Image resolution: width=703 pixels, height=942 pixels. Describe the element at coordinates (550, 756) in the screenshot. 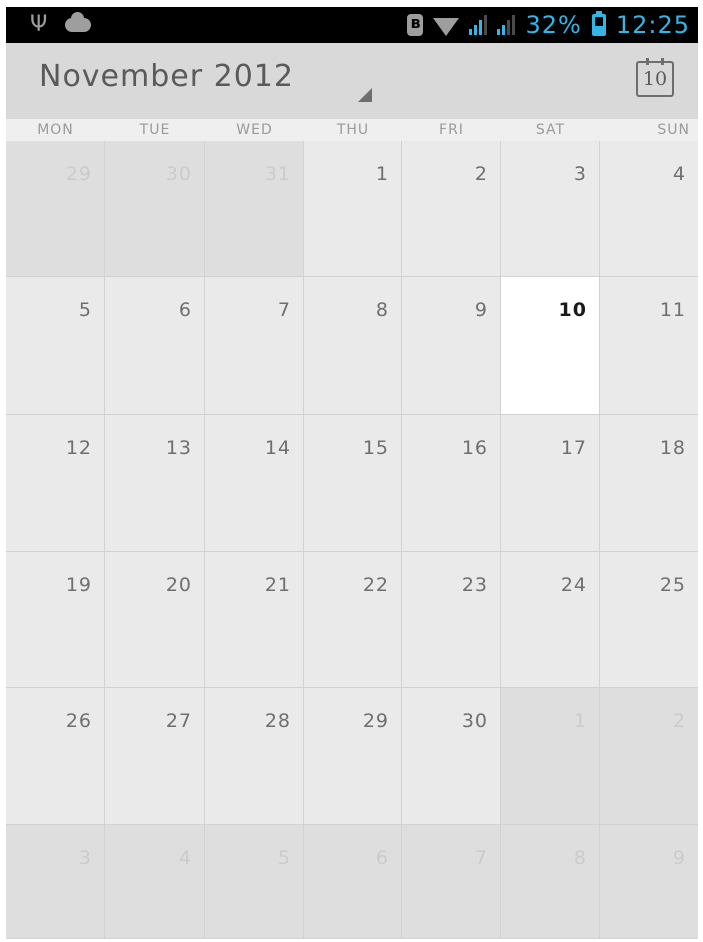

I see `day-cell-other-month: 1` at that location.